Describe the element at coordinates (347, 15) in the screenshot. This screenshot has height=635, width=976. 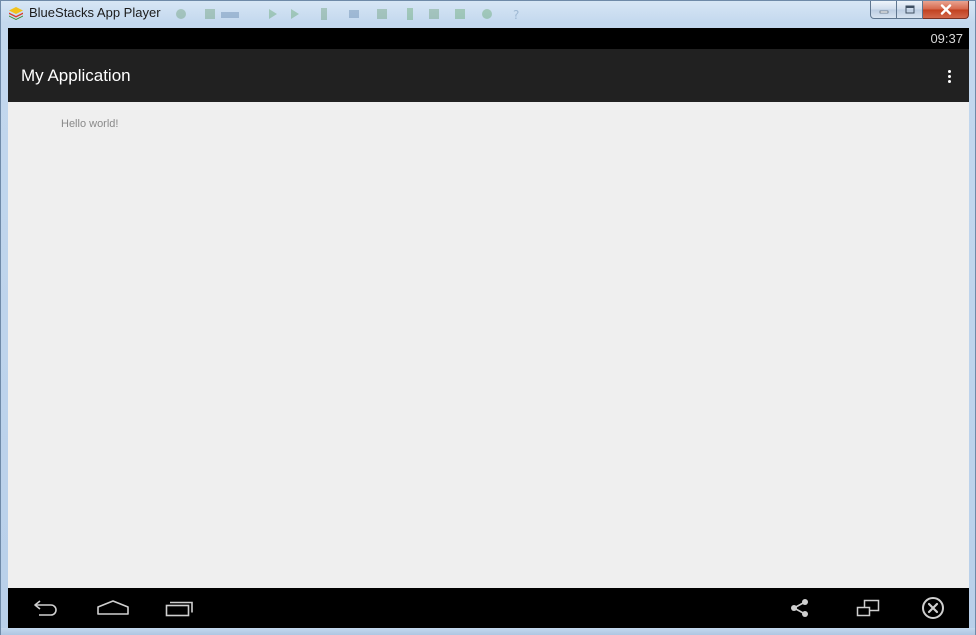
I see `faded-toolbar-icons: ?` at that location.